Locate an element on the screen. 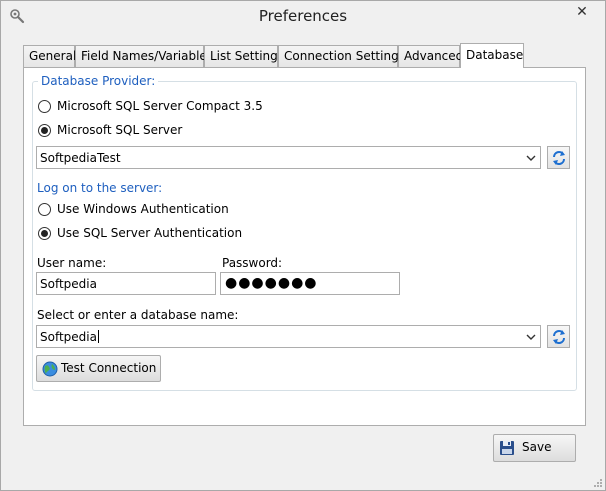 This screenshot has width=606, height=491. save-button: Save is located at coordinates (534, 448).